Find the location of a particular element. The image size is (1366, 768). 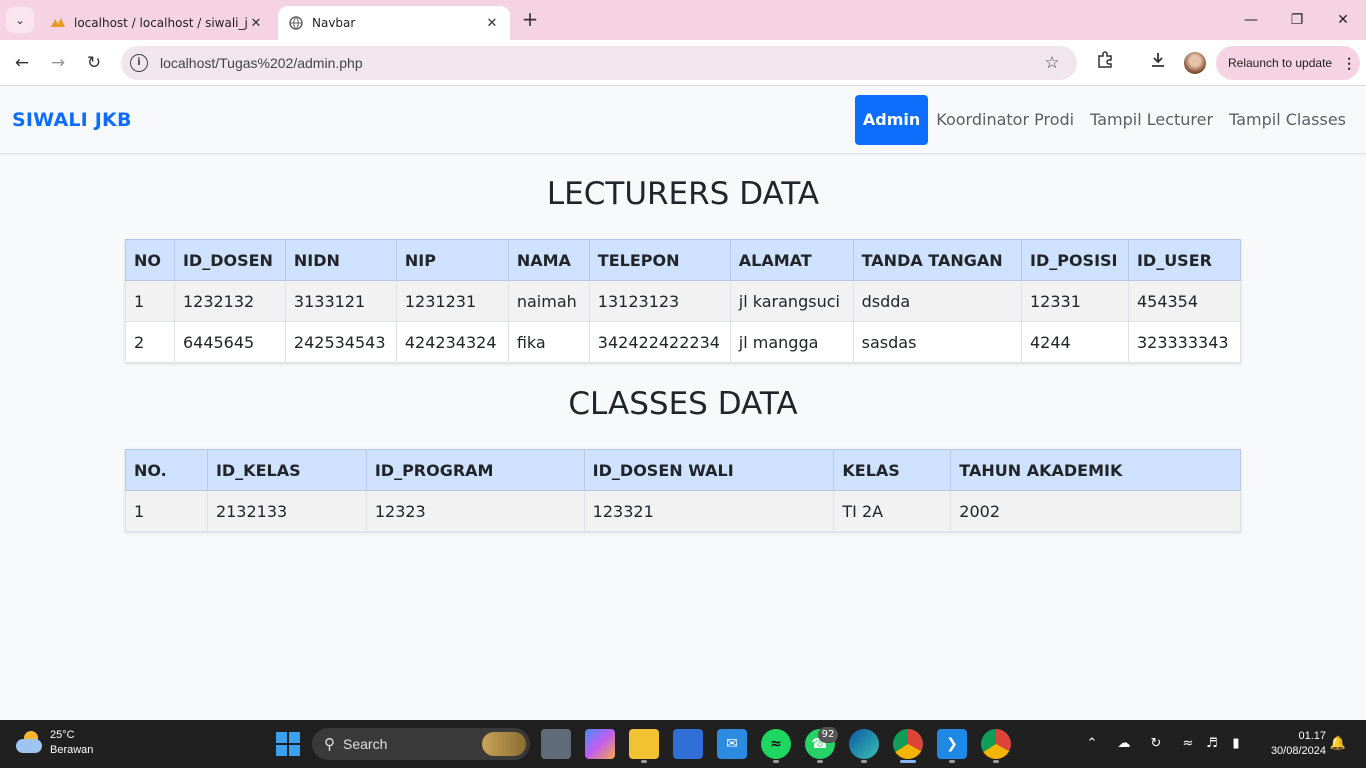

address-bar: i localhost/Tugas%202/admin.php ☆ is located at coordinates (599, 63).